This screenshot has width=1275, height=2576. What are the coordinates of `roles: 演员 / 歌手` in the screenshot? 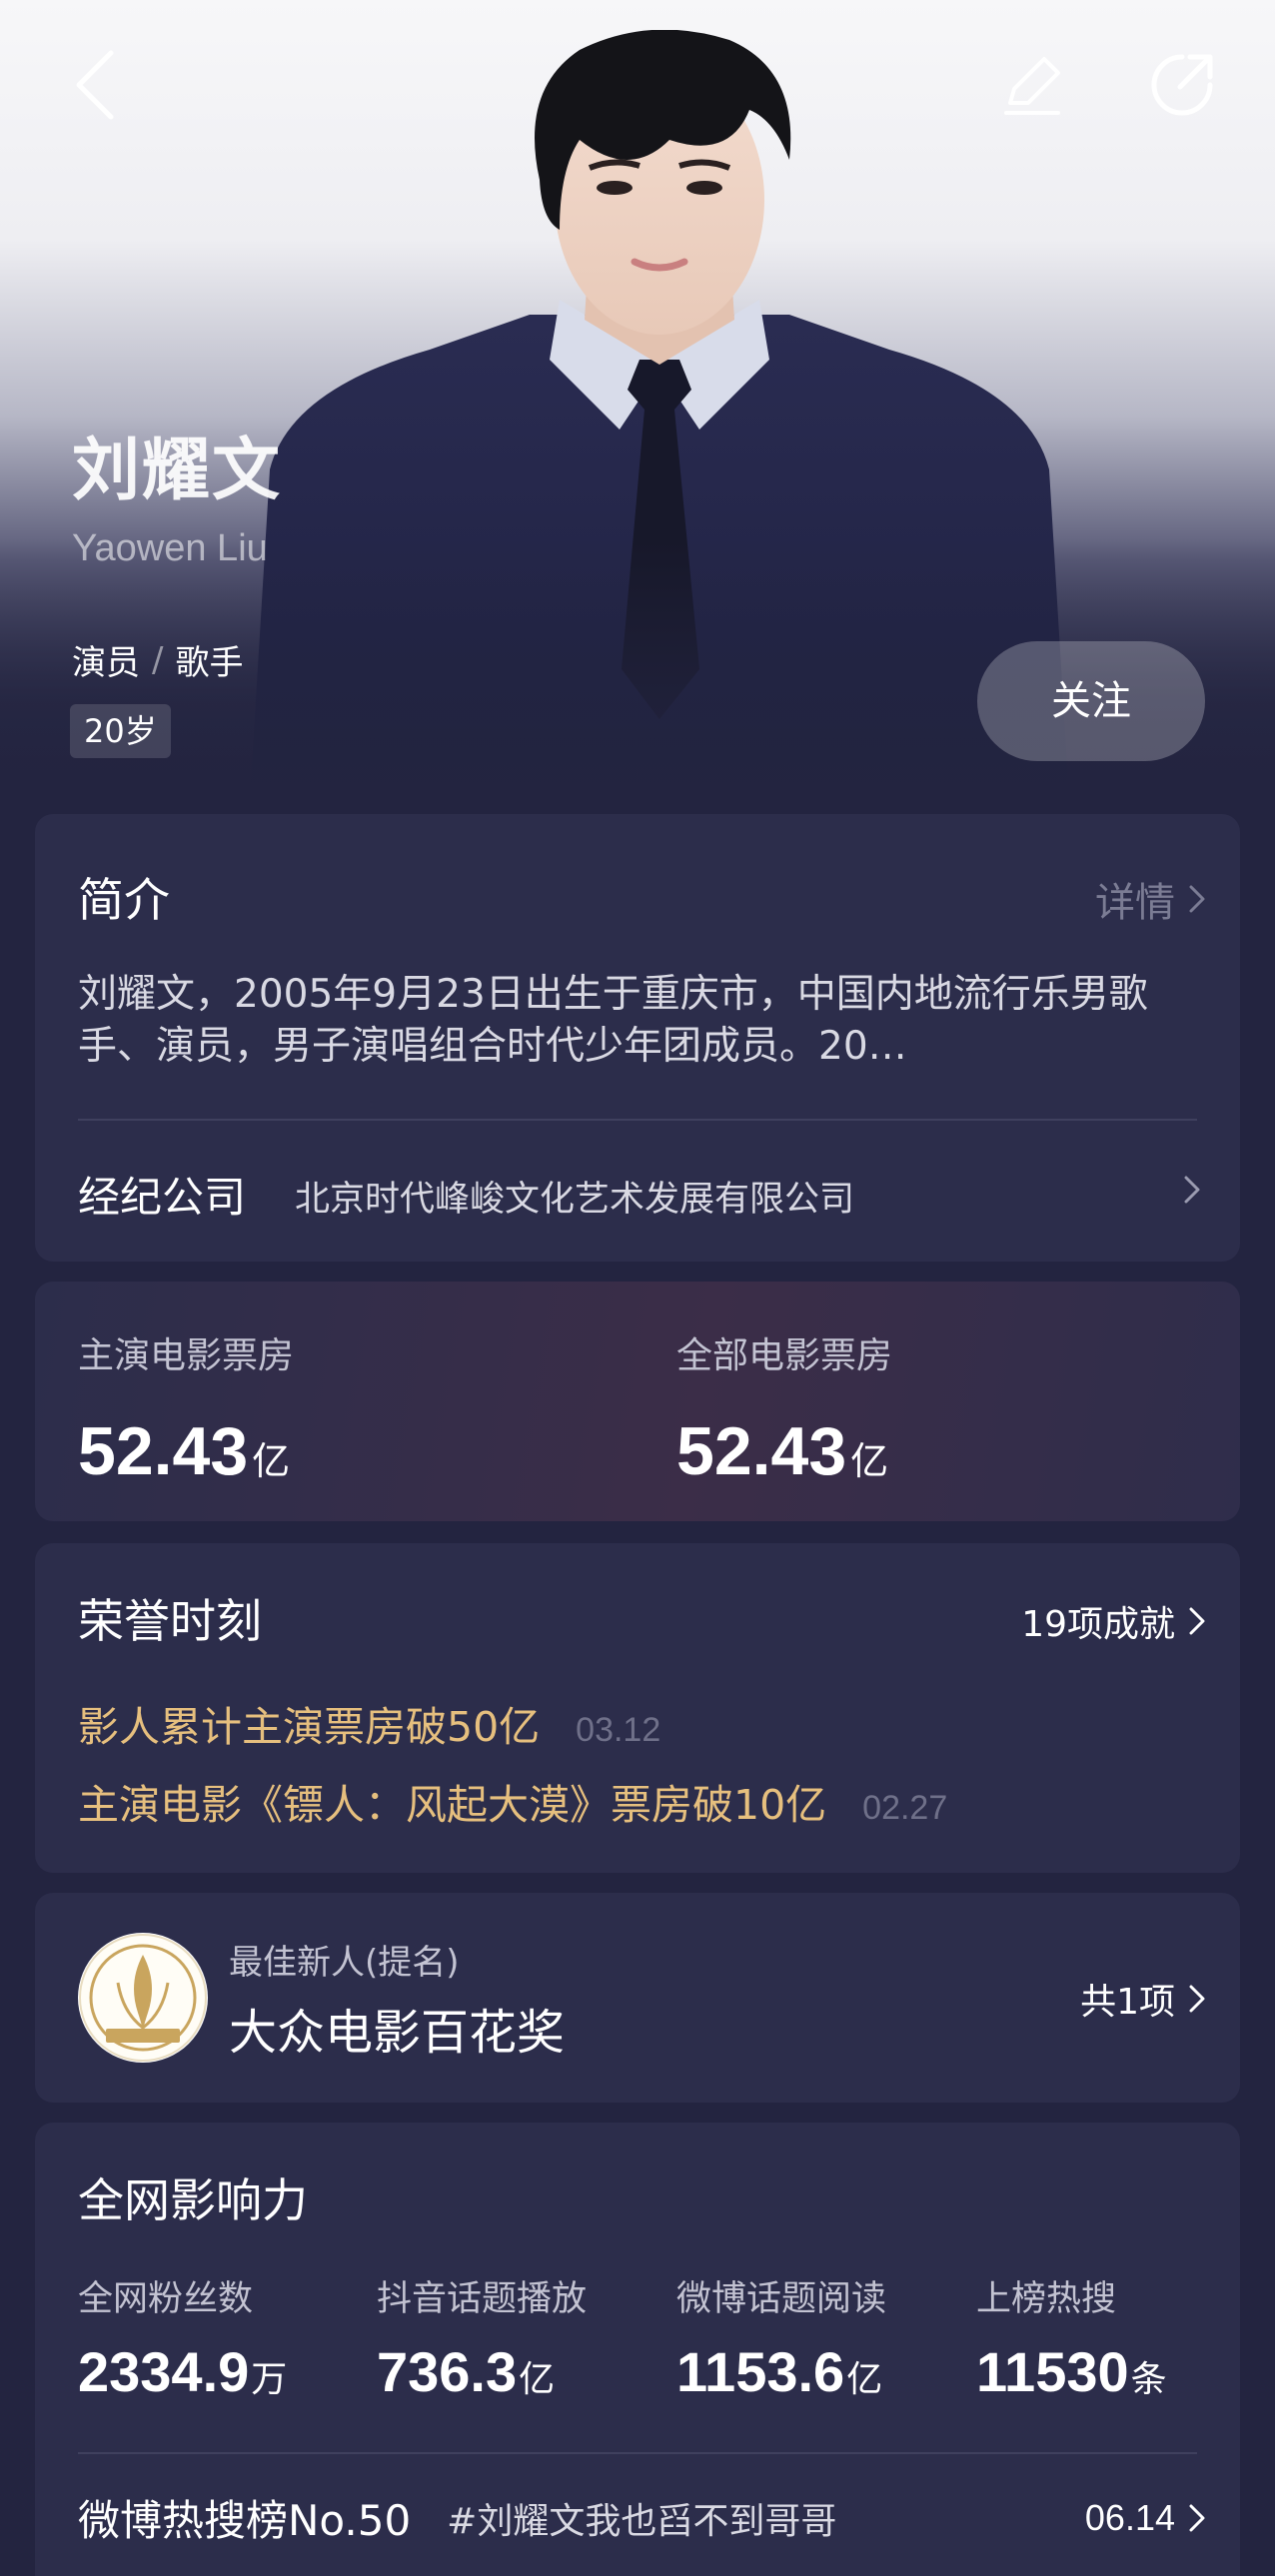 It's located at (157, 660).